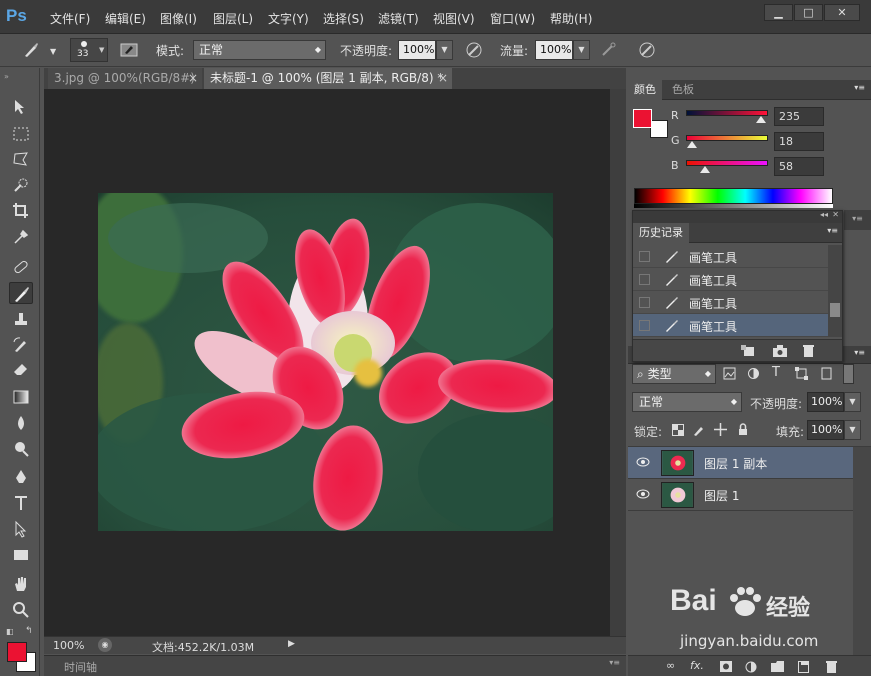 This screenshot has width=871, height=676. I want to click on move-tool, so click(21, 107).